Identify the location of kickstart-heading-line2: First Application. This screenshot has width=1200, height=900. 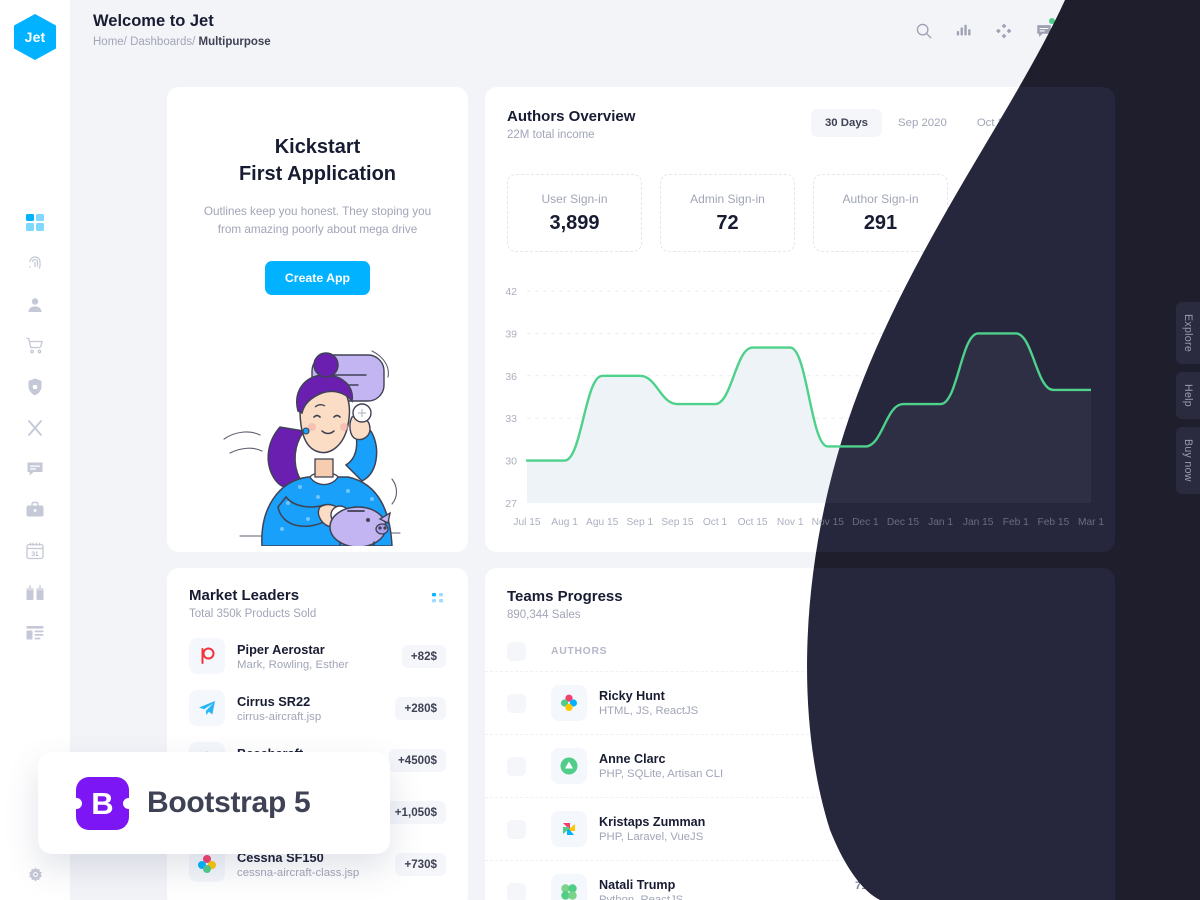
(317, 173).